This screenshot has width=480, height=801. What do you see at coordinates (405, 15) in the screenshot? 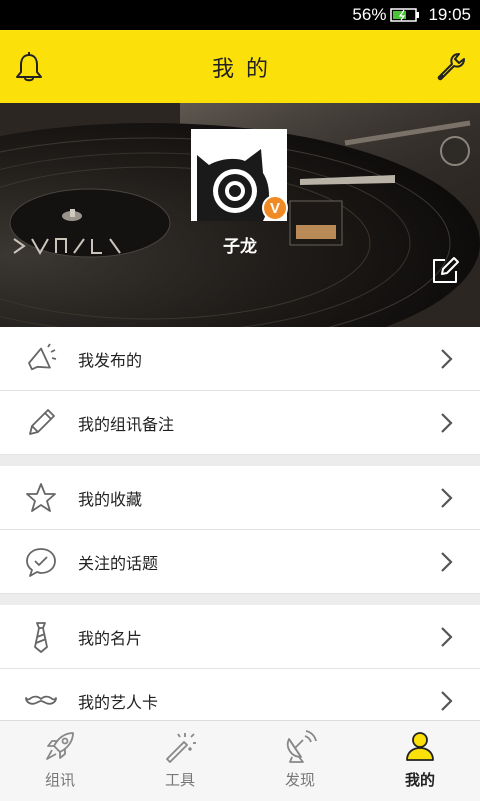
I see `battery-icon` at bounding box center [405, 15].